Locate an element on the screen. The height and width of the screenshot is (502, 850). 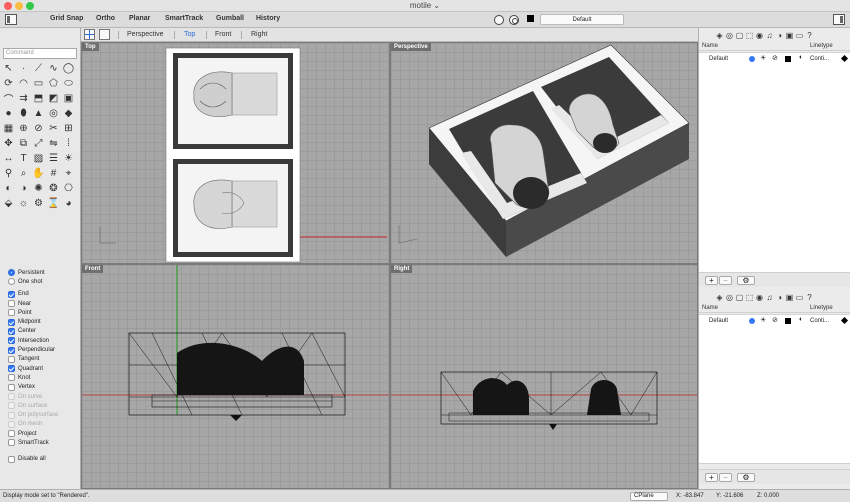
osnap-item: On polysurface is located at coordinates (33, 414).